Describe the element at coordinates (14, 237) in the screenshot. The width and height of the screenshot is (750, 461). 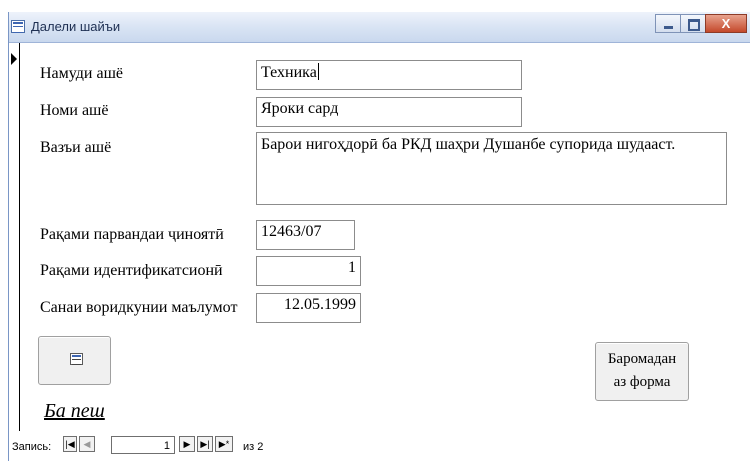
I see `record-selector` at that location.